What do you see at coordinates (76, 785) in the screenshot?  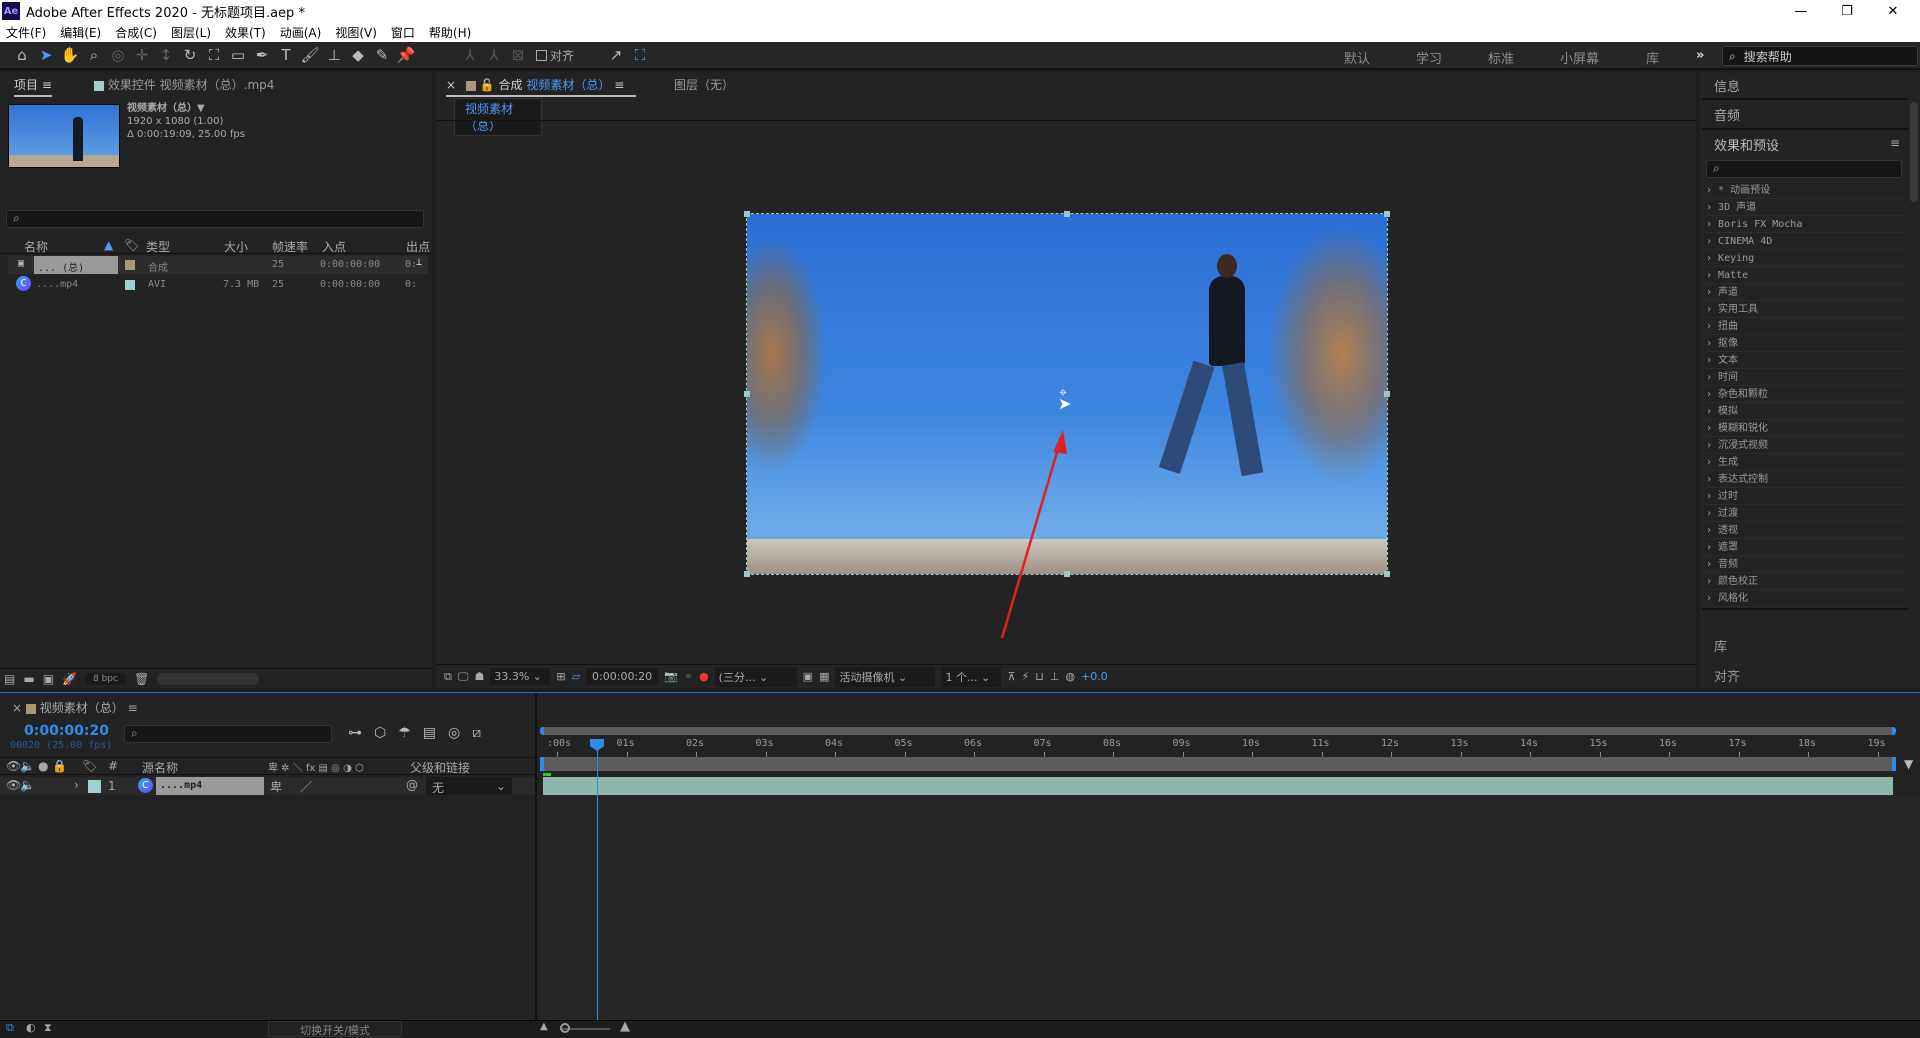 I see `expand-chevron-icon: ›` at bounding box center [76, 785].